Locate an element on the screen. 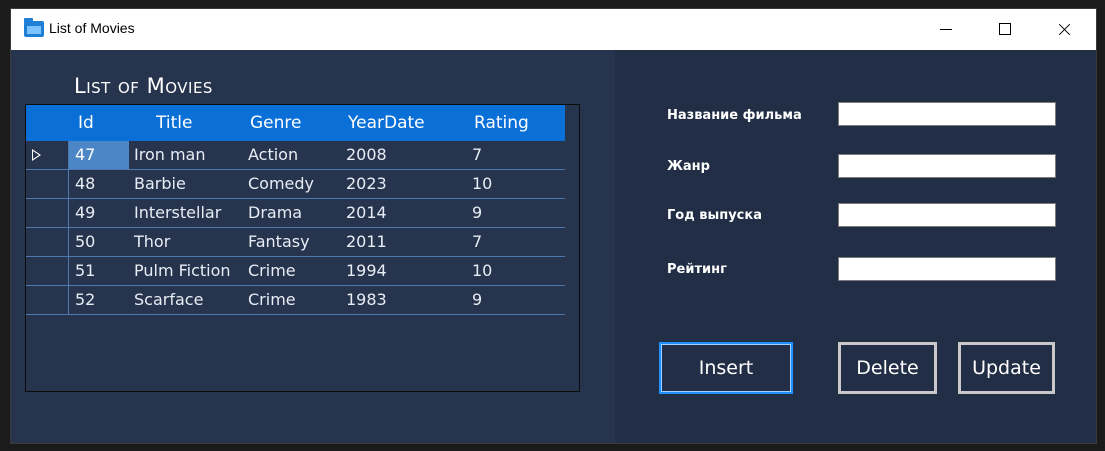 The height and width of the screenshot is (451, 1105). cell-title: Scarface is located at coordinates (186, 300).